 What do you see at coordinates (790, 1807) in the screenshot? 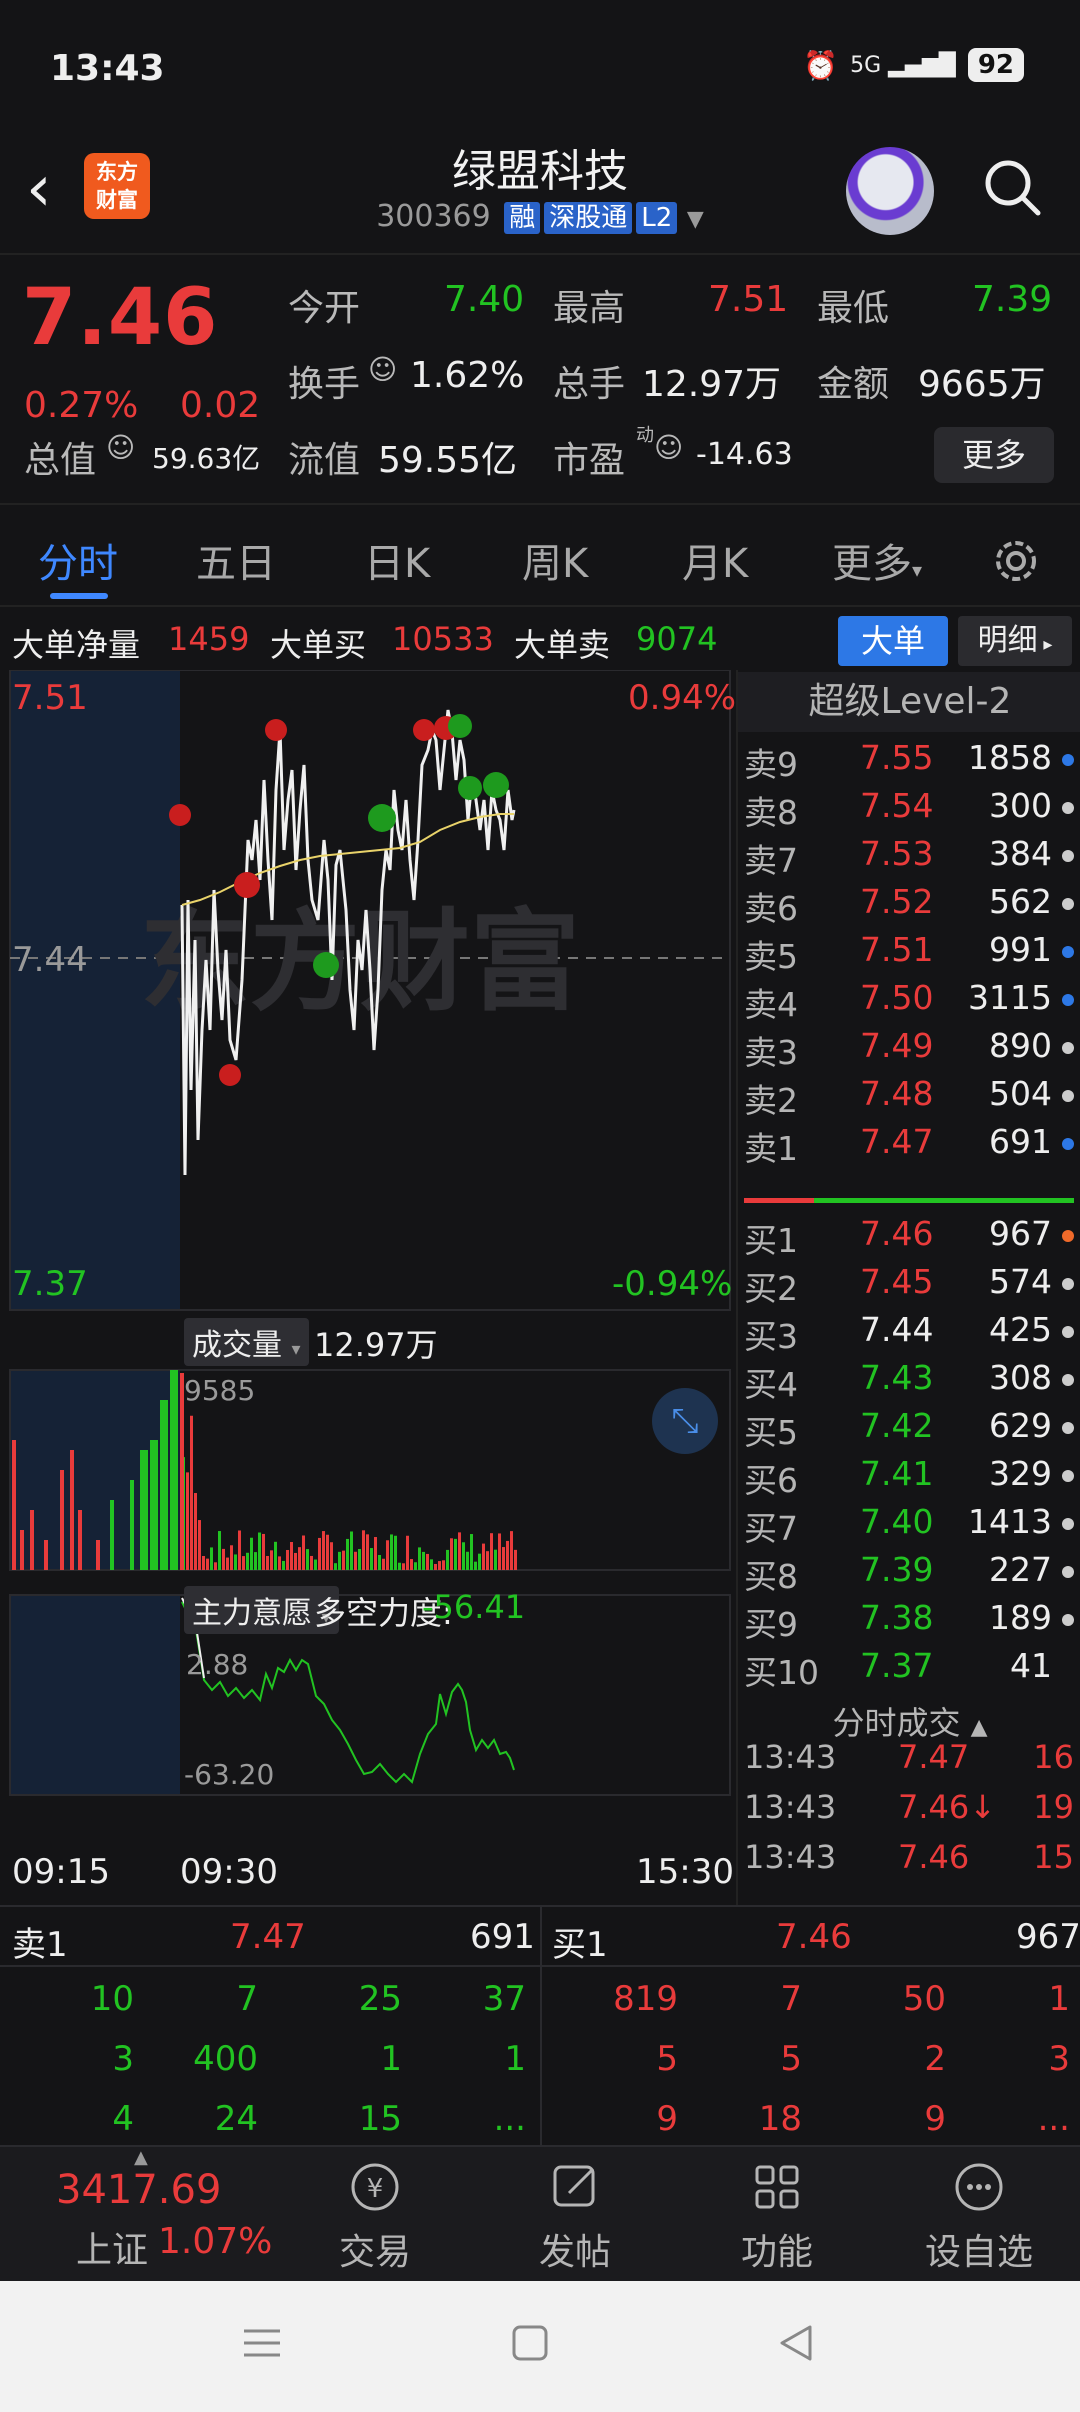
I see `trade-time: 13:43` at bounding box center [790, 1807].